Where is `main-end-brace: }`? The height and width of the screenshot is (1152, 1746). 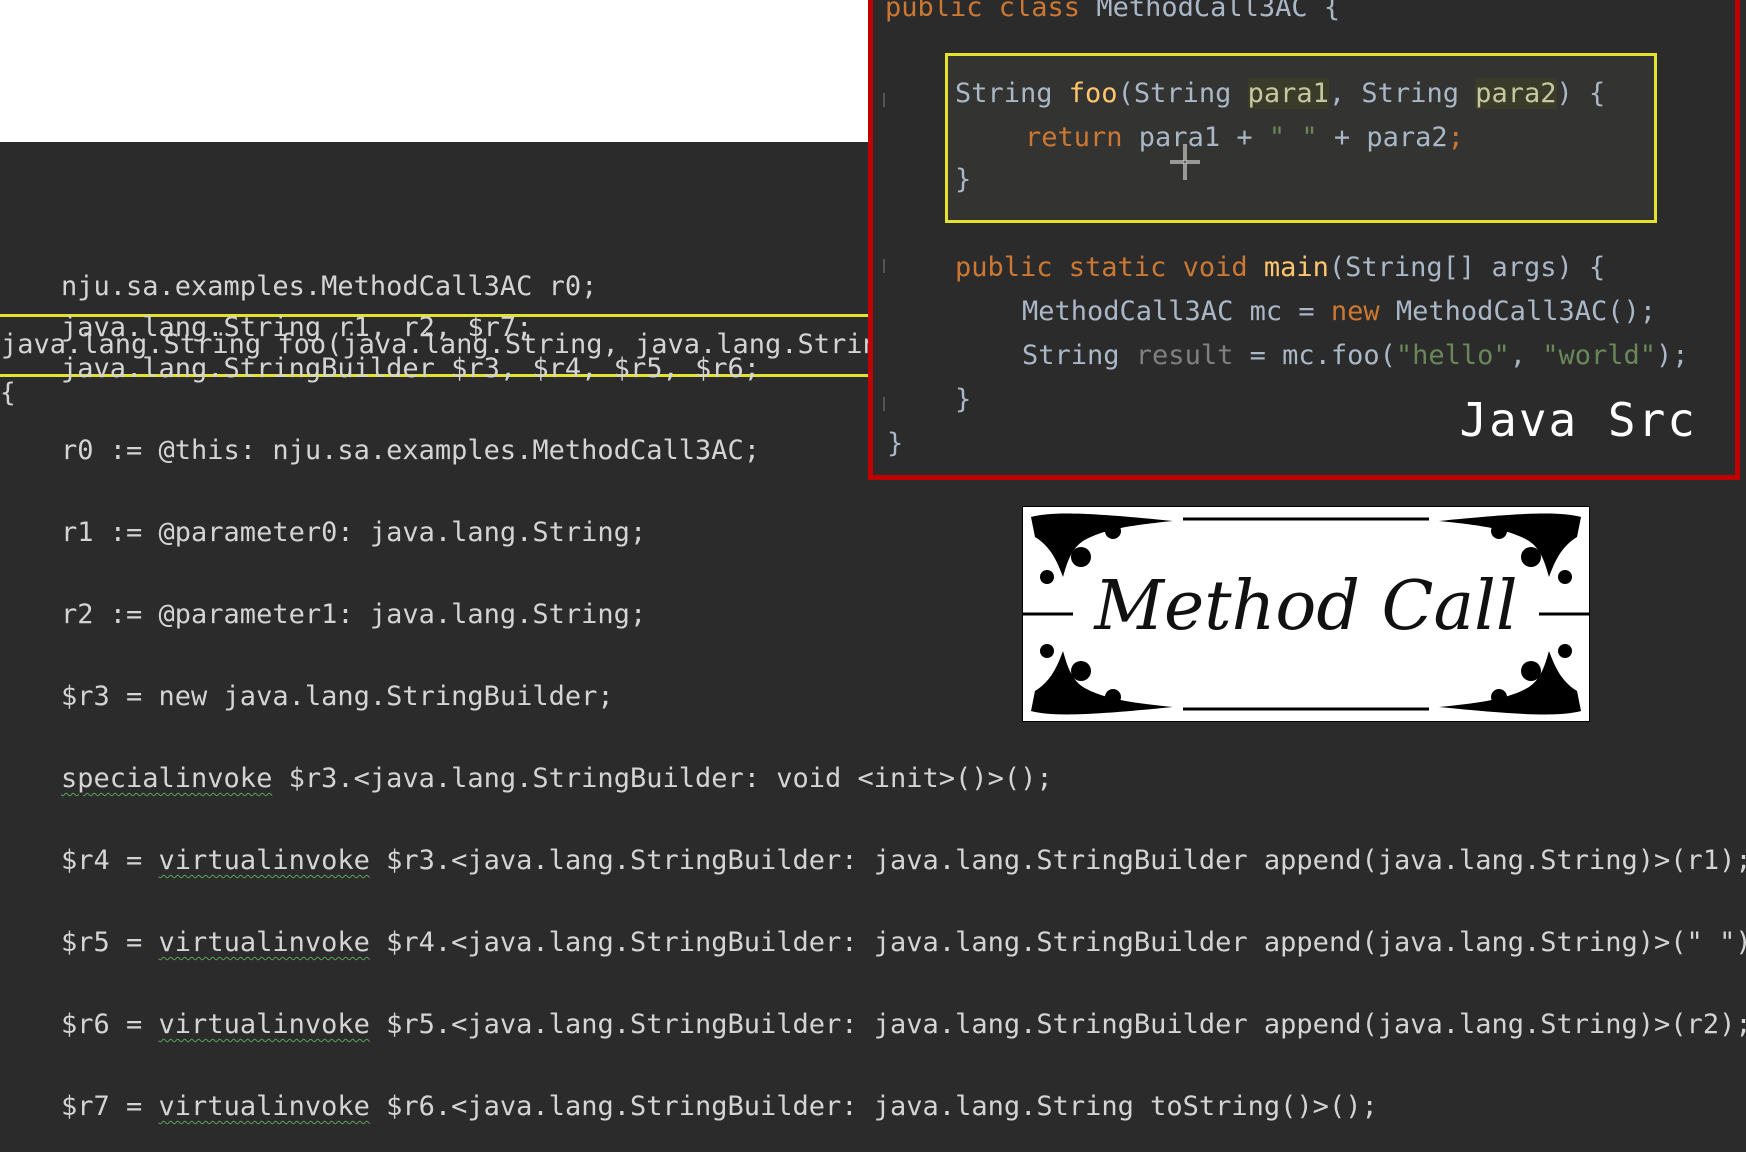 main-end-brace: } is located at coordinates (963, 399).